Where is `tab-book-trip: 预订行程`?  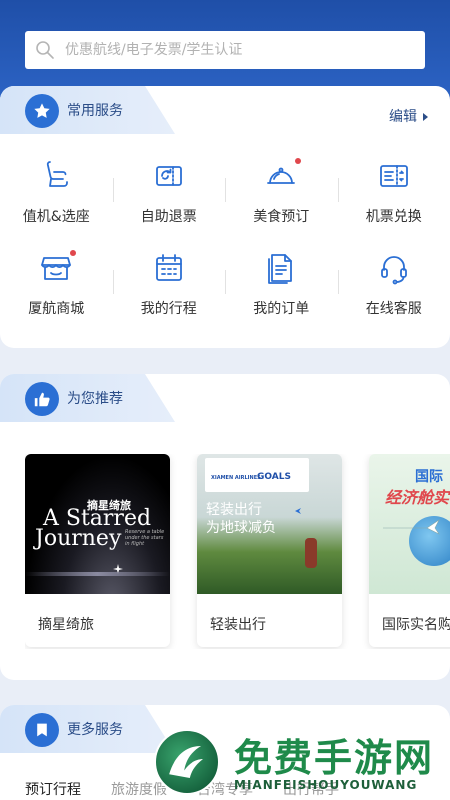 tab-book-trip: 预订行程 is located at coordinates (53, 789).